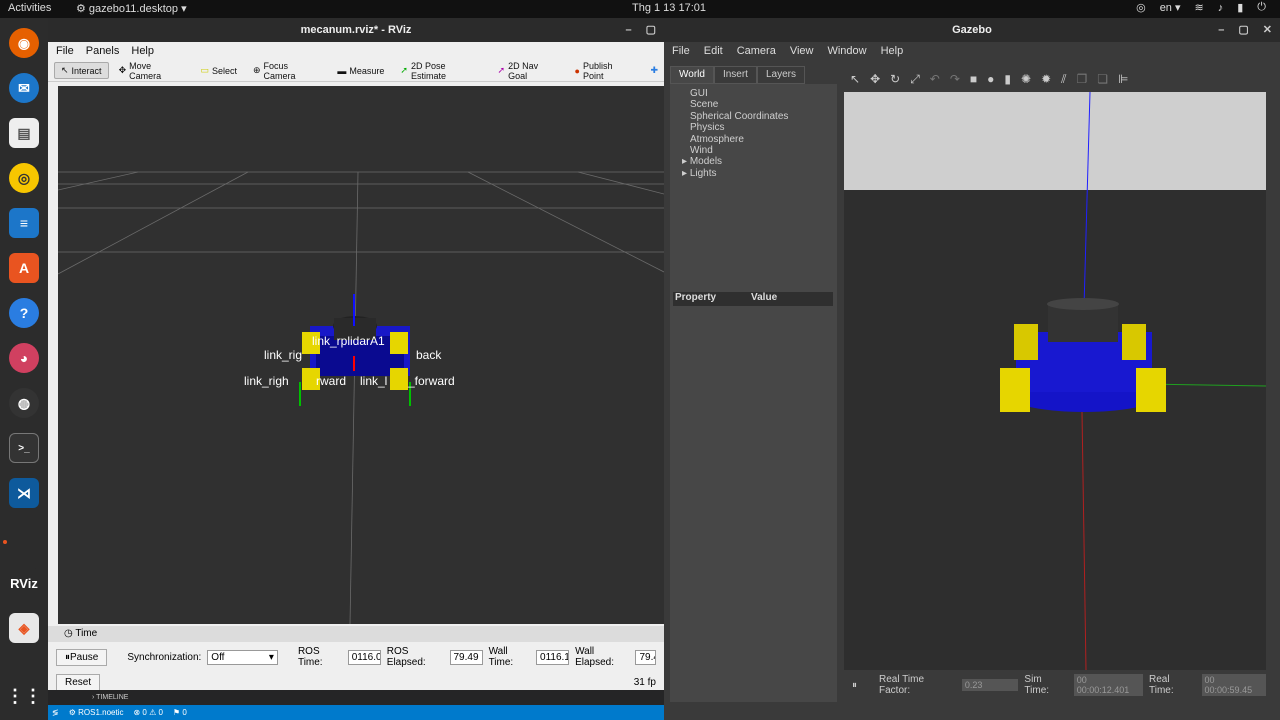  I want to click on wall-time-field: 0116.11, so click(553, 657).